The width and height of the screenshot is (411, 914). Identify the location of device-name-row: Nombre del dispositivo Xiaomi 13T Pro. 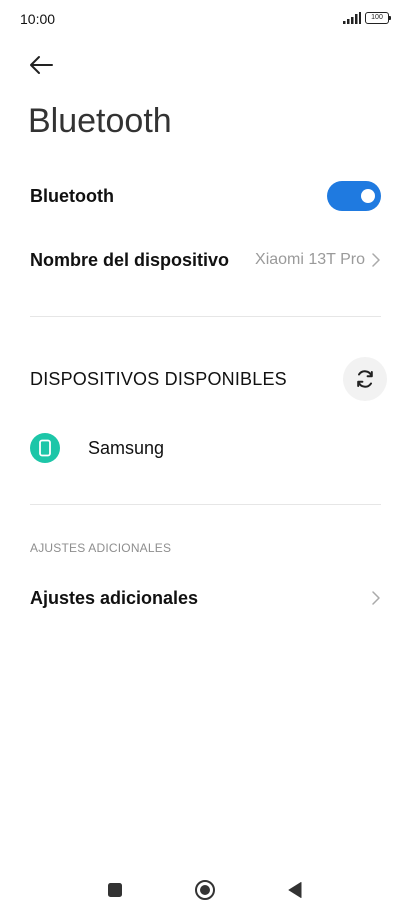
(205, 260).